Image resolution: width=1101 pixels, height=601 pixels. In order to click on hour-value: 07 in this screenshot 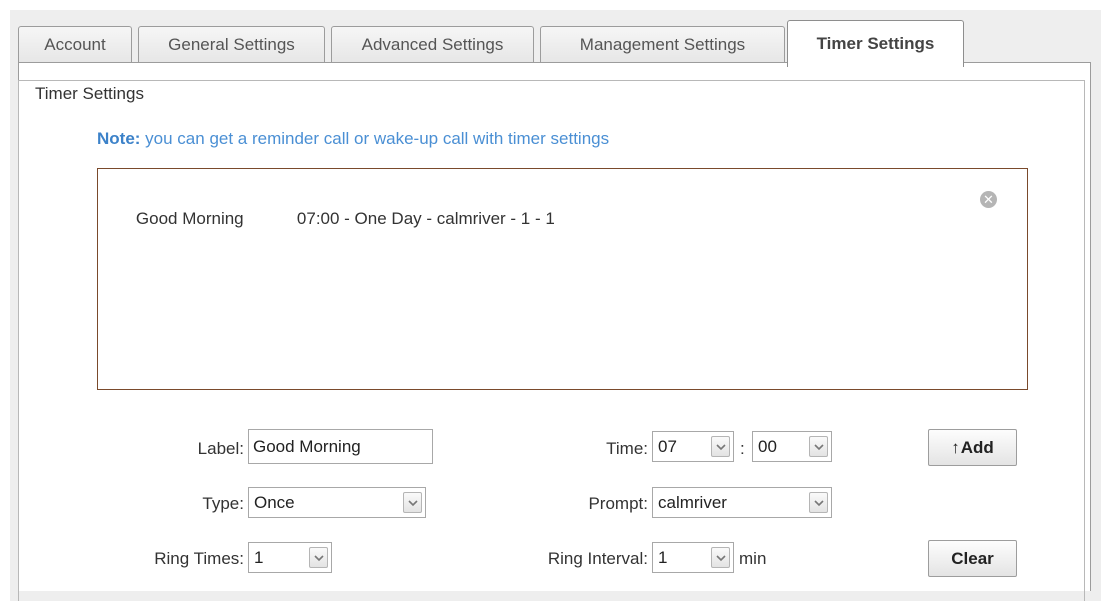, I will do `click(667, 446)`.